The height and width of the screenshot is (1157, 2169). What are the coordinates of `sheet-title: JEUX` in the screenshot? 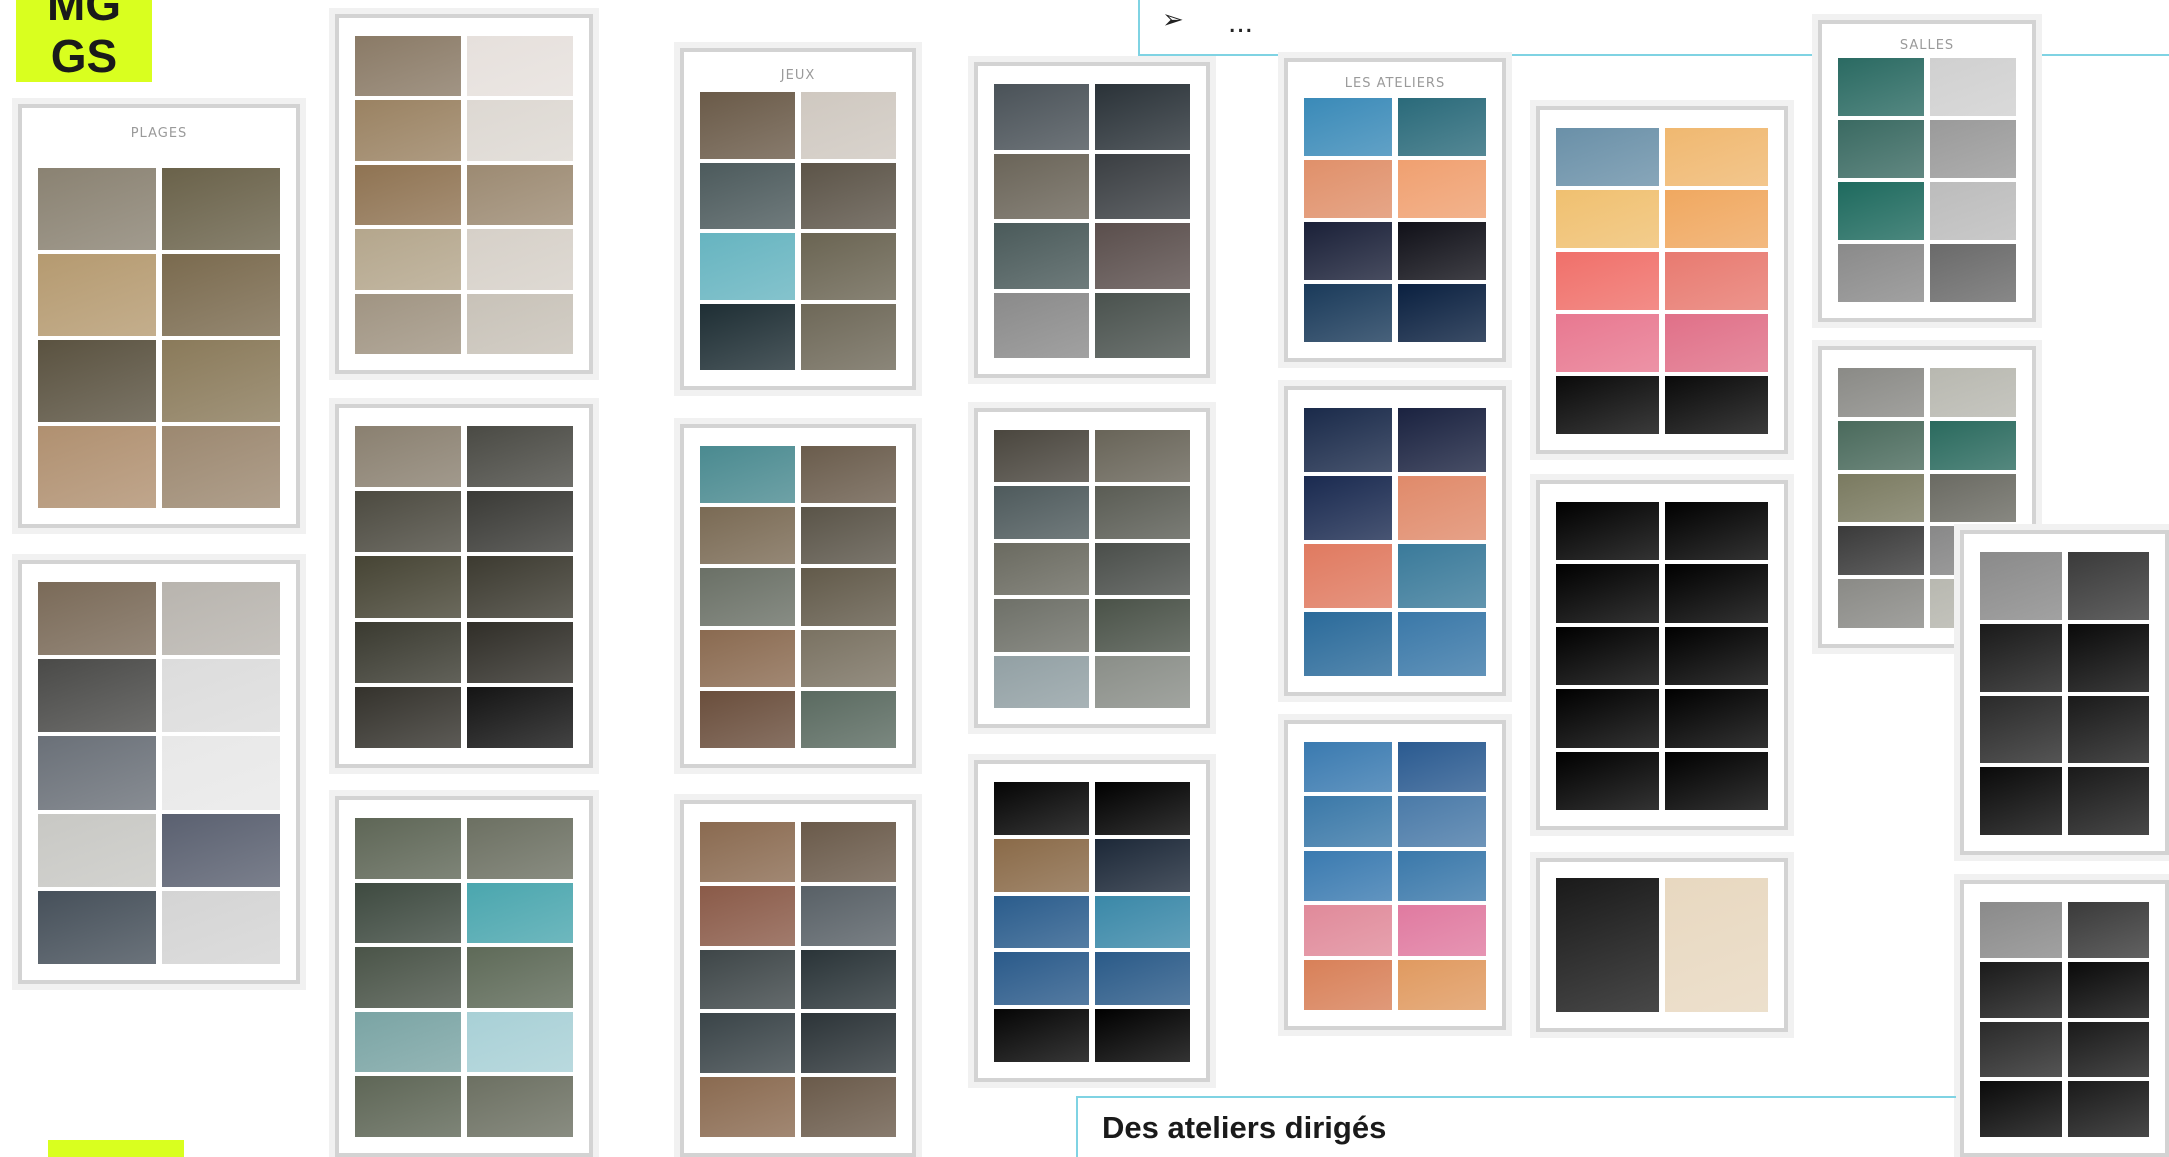 It's located at (798, 75).